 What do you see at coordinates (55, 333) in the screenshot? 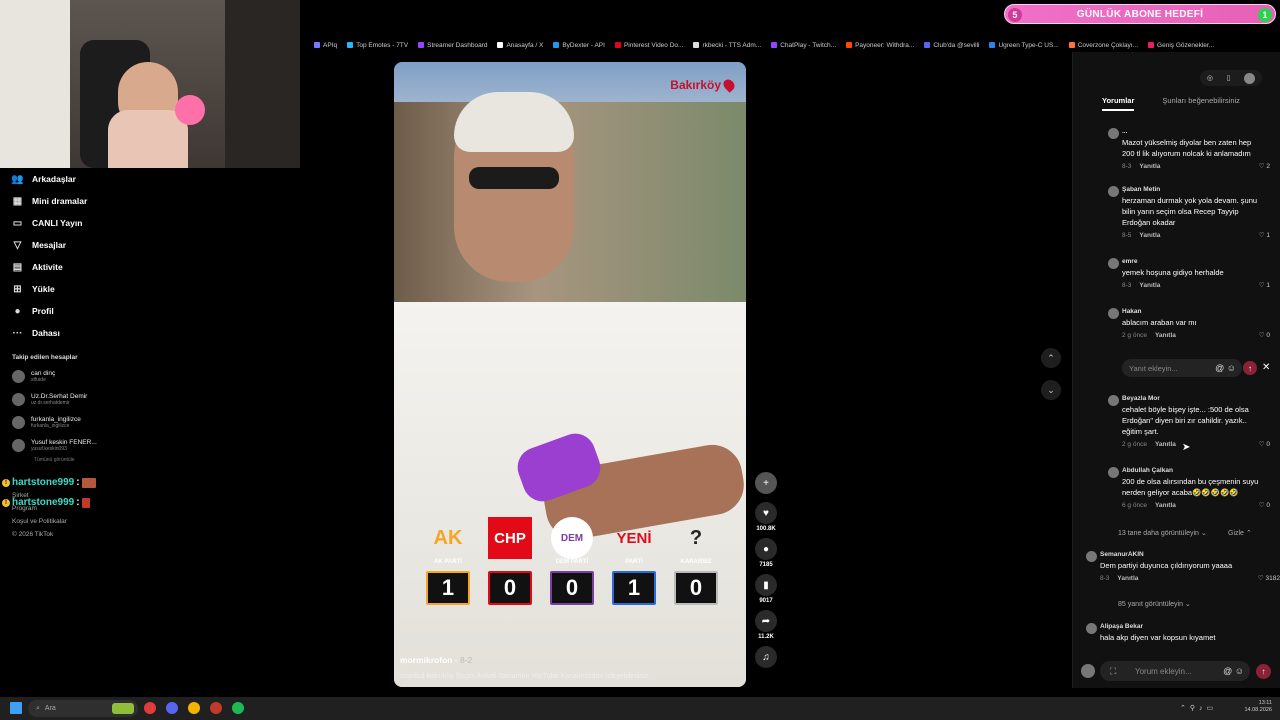
I see `sidebar-item: ··· Dahası` at bounding box center [55, 333].